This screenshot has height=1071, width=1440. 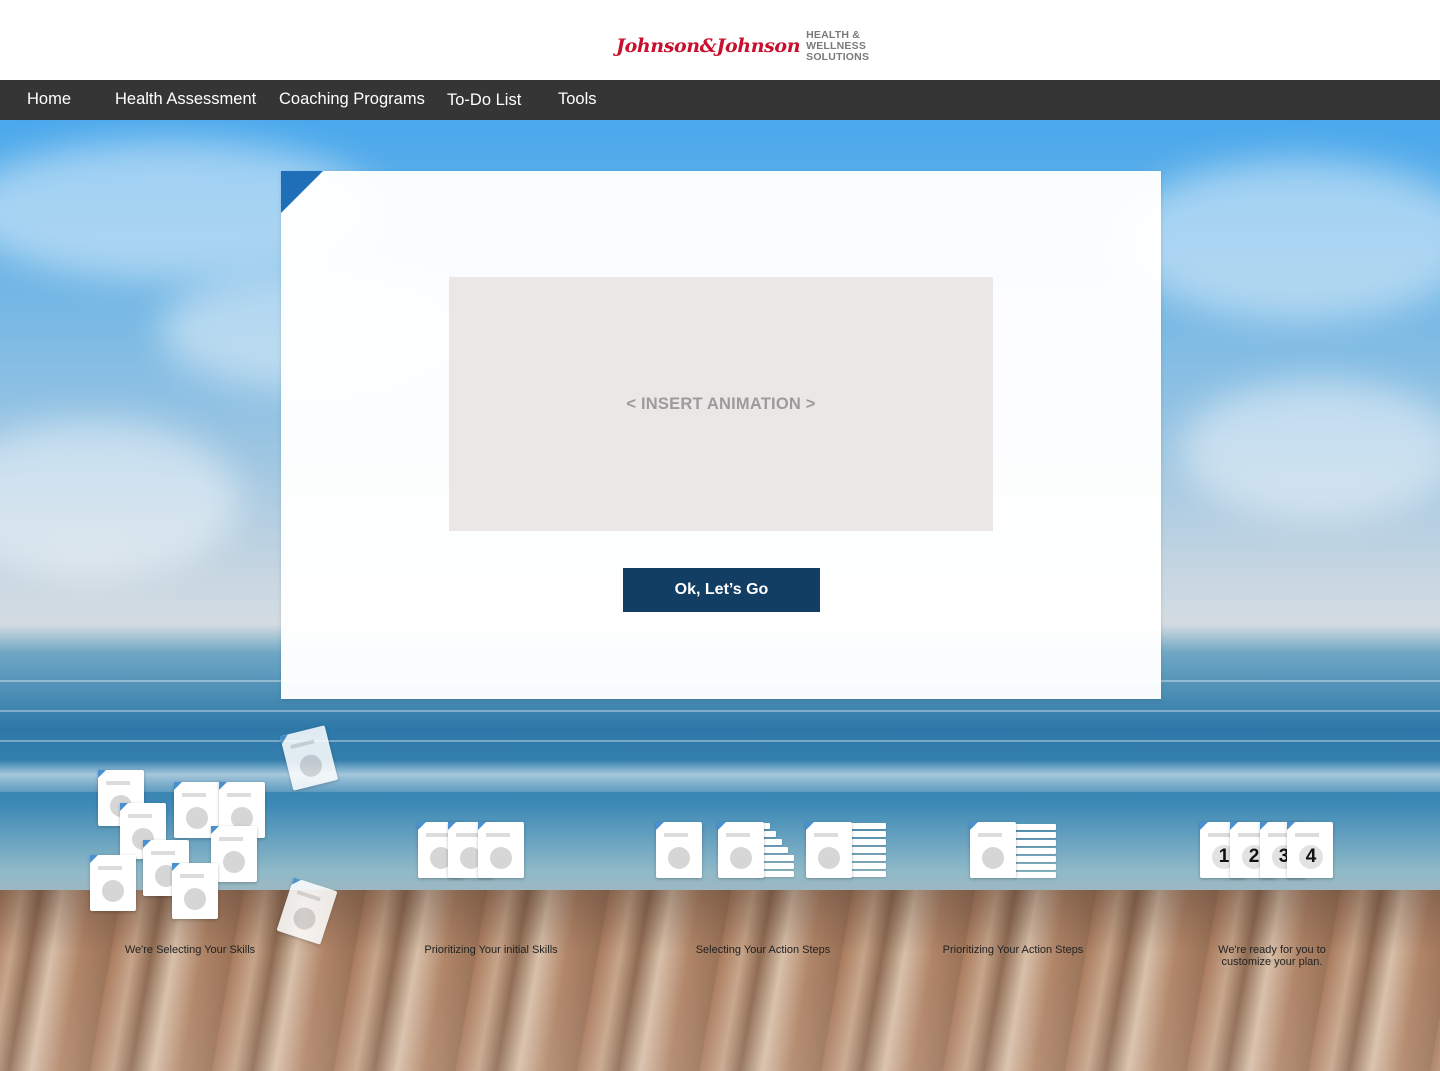 I want to click on logo-sub-line-1: HEALTH &, so click(x=833, y=34).